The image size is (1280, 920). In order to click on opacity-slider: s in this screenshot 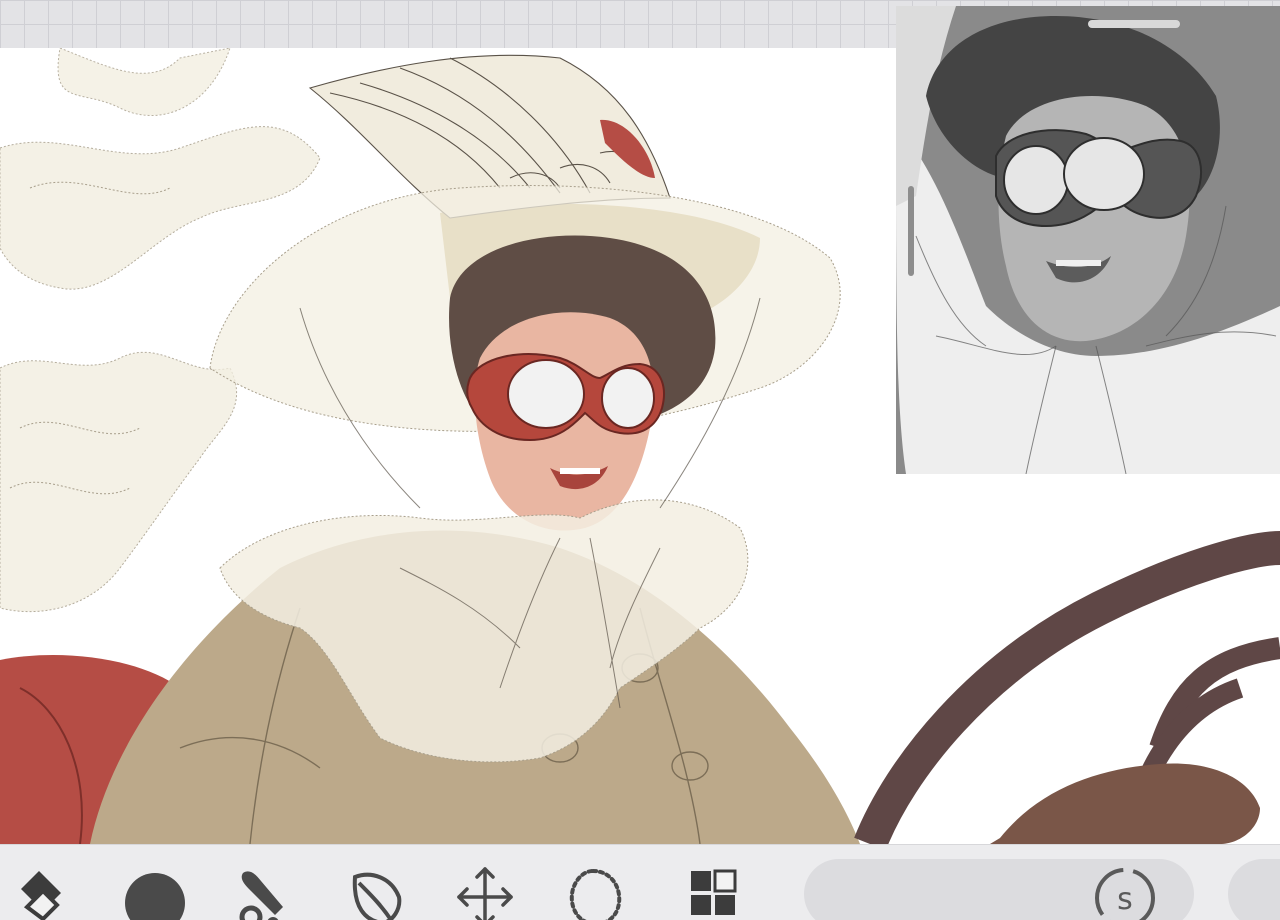, I will do `click(999, 889)`.